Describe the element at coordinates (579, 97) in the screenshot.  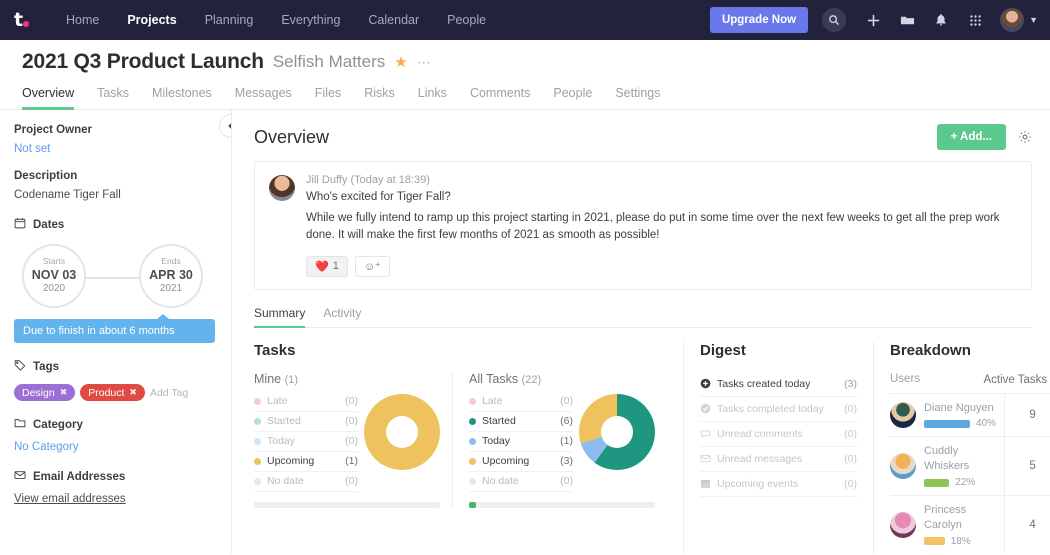
I see `tab-people: People` at that location.